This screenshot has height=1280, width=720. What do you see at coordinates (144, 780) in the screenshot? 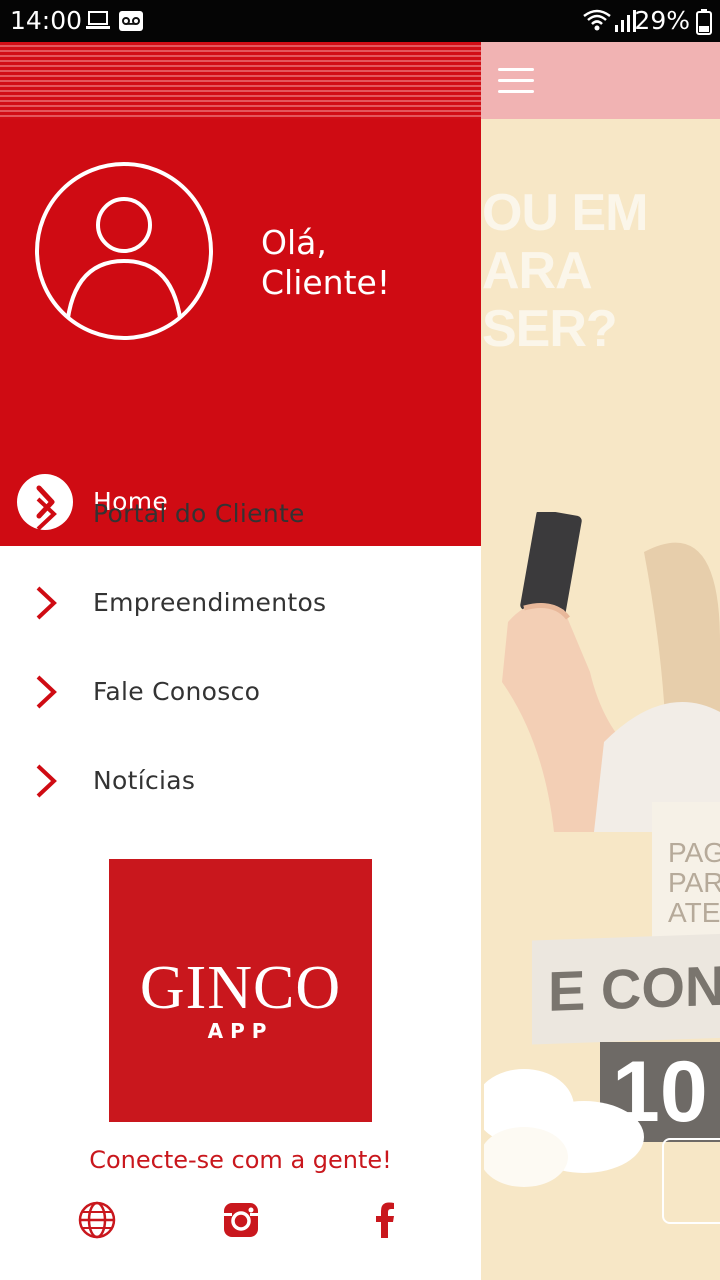
I see `menu-item-label: Notícias` at bounding box center [144, 780].